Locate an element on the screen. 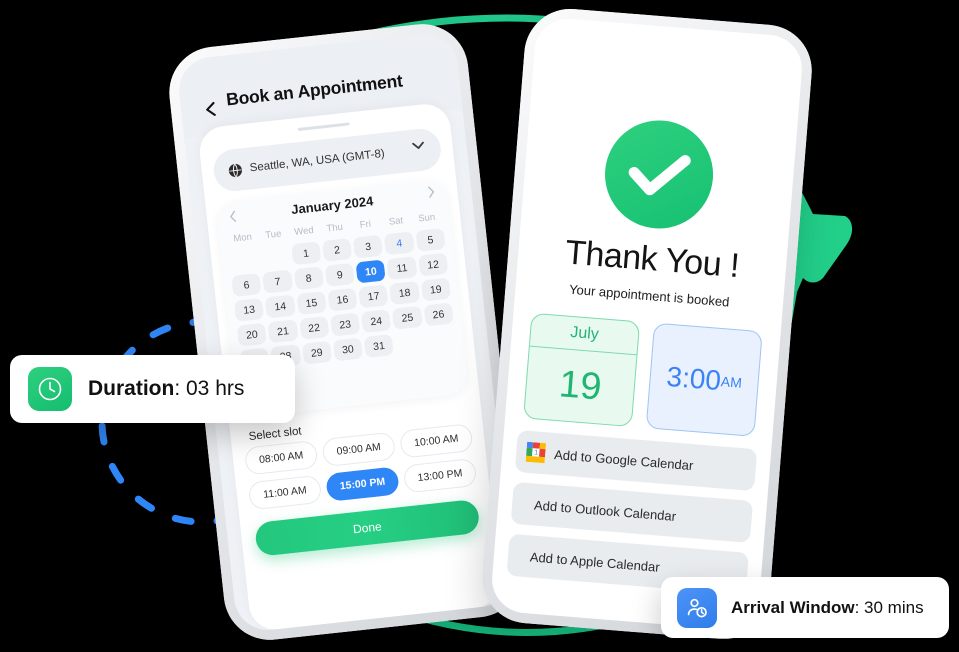 The width and height of the screenshot is (959, 652). calendar-day: 25 is located at coordinates (407, 317).